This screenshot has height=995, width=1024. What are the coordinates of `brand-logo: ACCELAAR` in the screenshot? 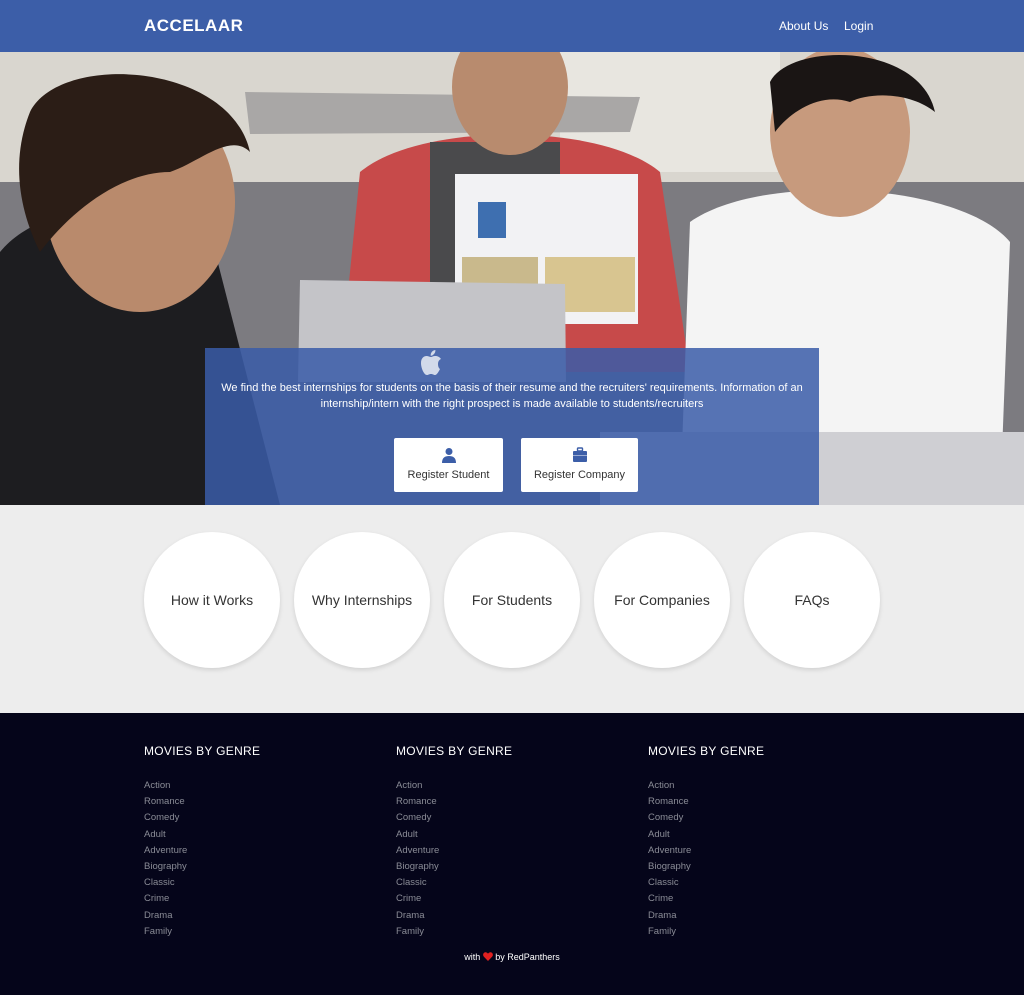 It's located at (193, 26).